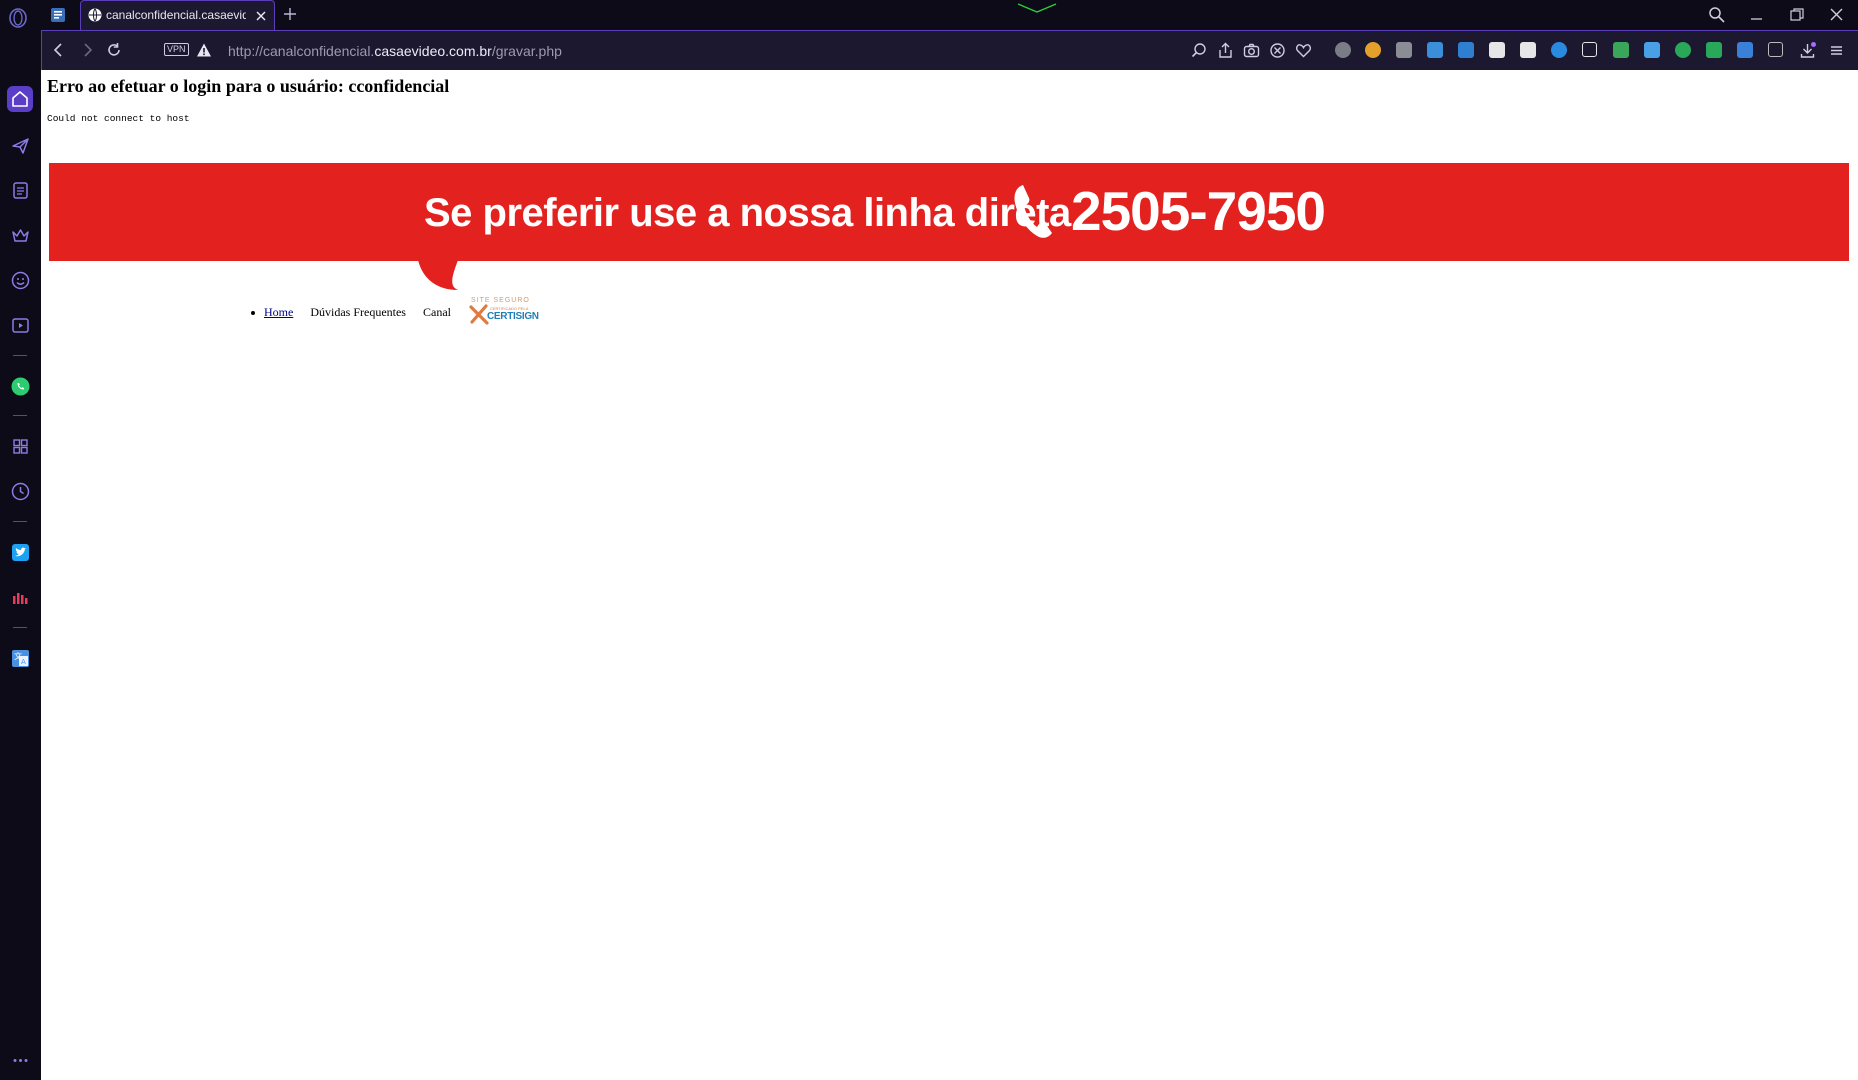 The width and height of the screenshot is (1858, 1080). What do you see at coordinates (118, 118) in the screenshot?
I see `error-detail: Could not connect to host` at bounding box center [118, 118].